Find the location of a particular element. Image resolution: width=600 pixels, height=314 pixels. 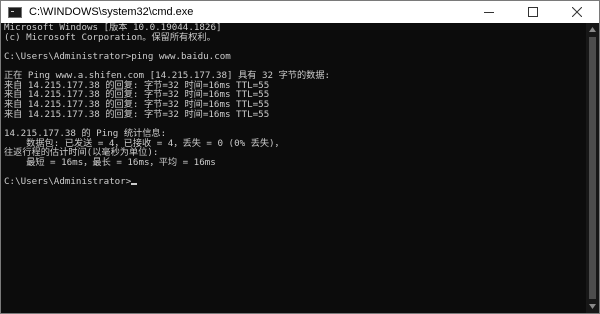

scroll-down-arrow-icon is located at coordinates (592, 306).